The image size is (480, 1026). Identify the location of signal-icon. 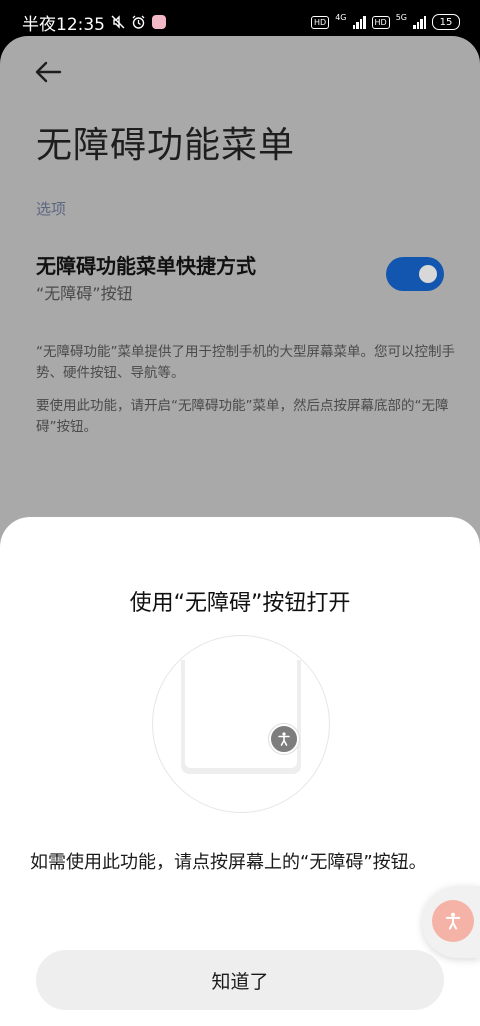
(359, 22).